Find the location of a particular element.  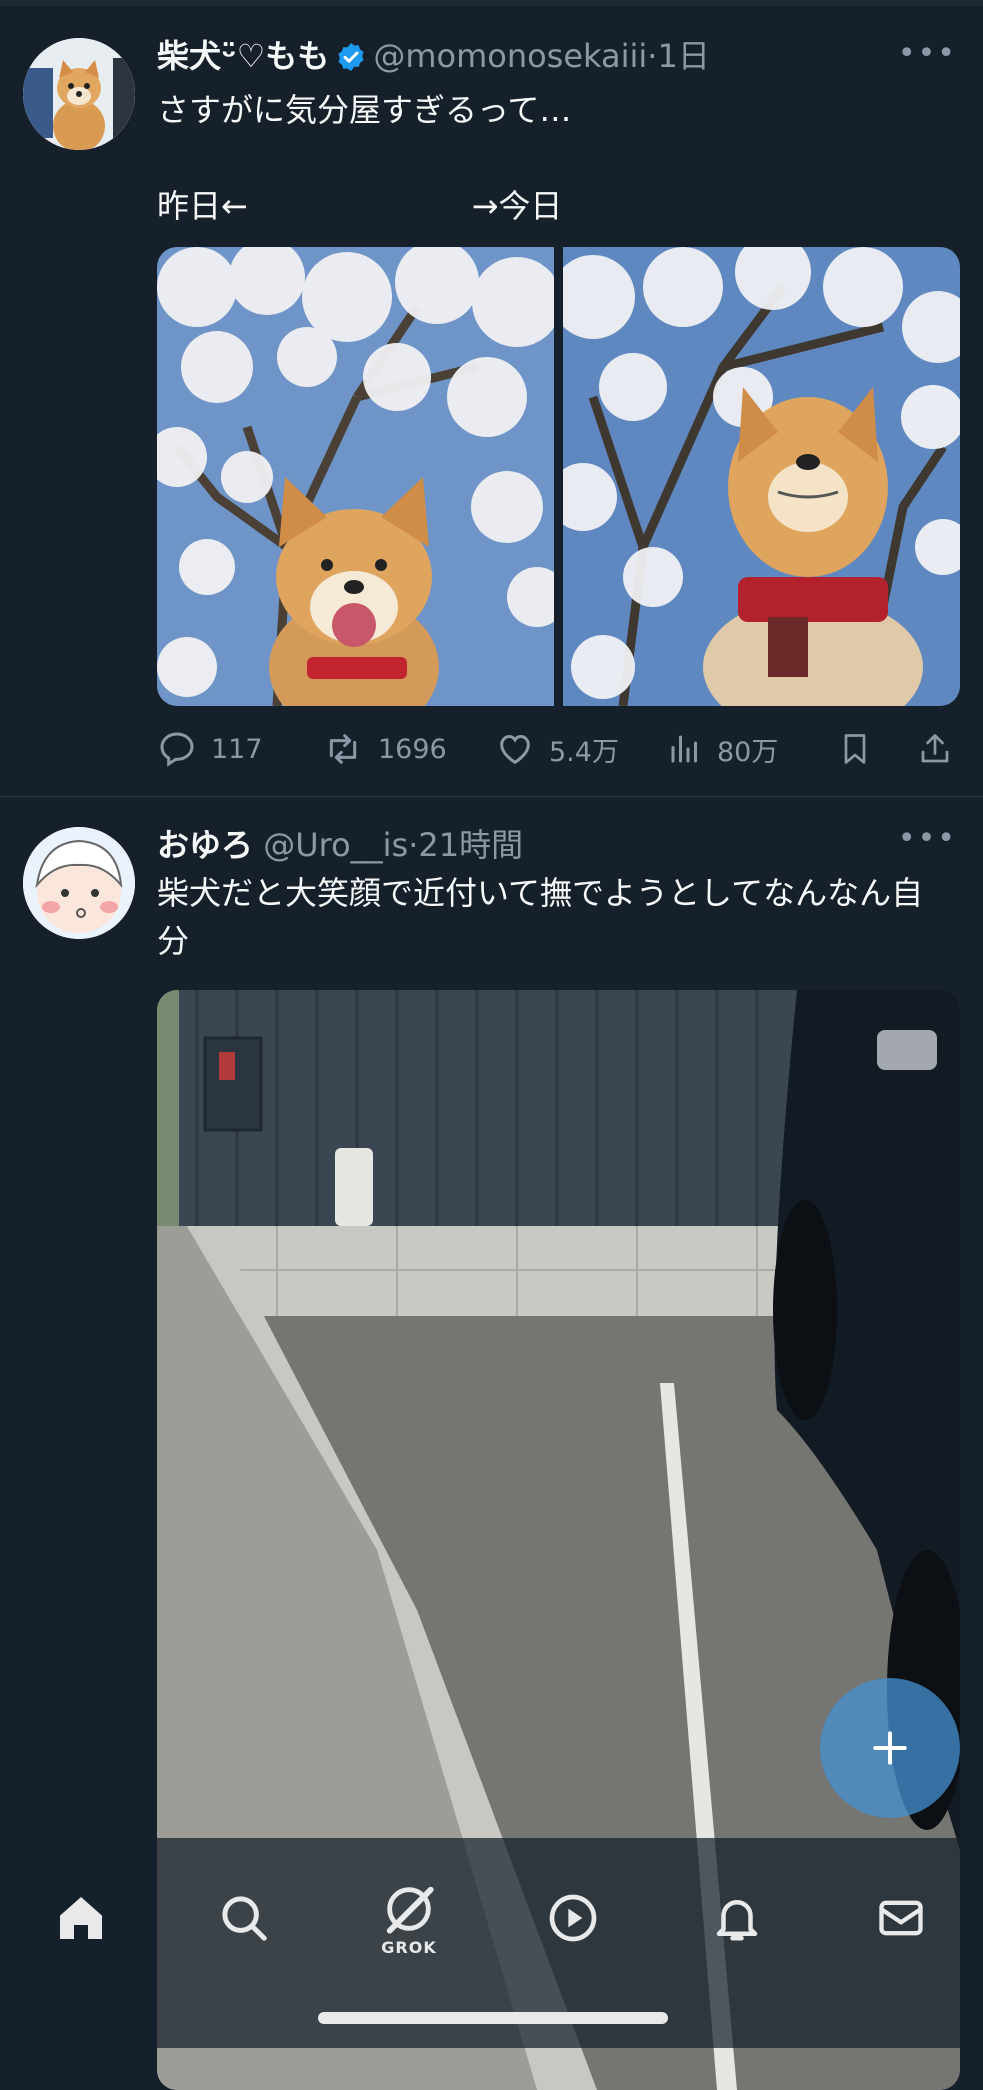

views-button: 80万 is located at coordinates (722, 749).